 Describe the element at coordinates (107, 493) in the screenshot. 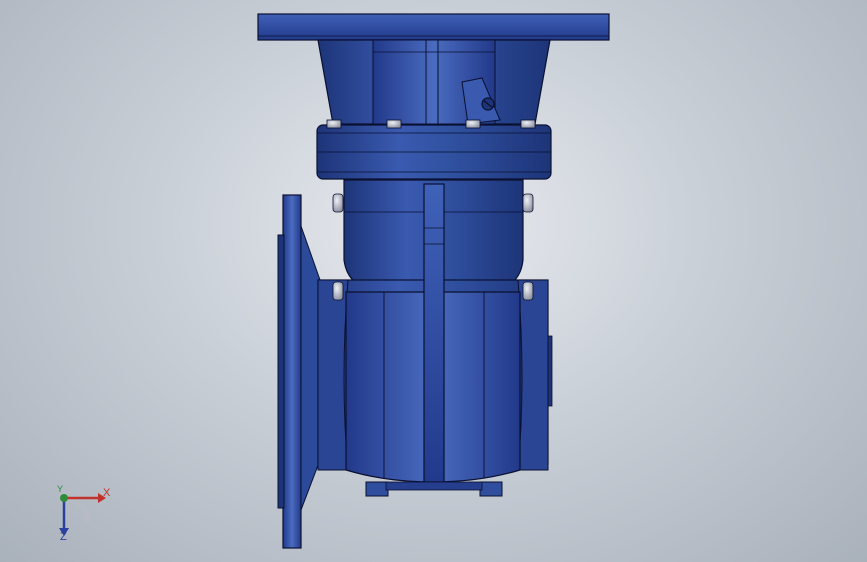

I see `x-axis-label: X` at that location.